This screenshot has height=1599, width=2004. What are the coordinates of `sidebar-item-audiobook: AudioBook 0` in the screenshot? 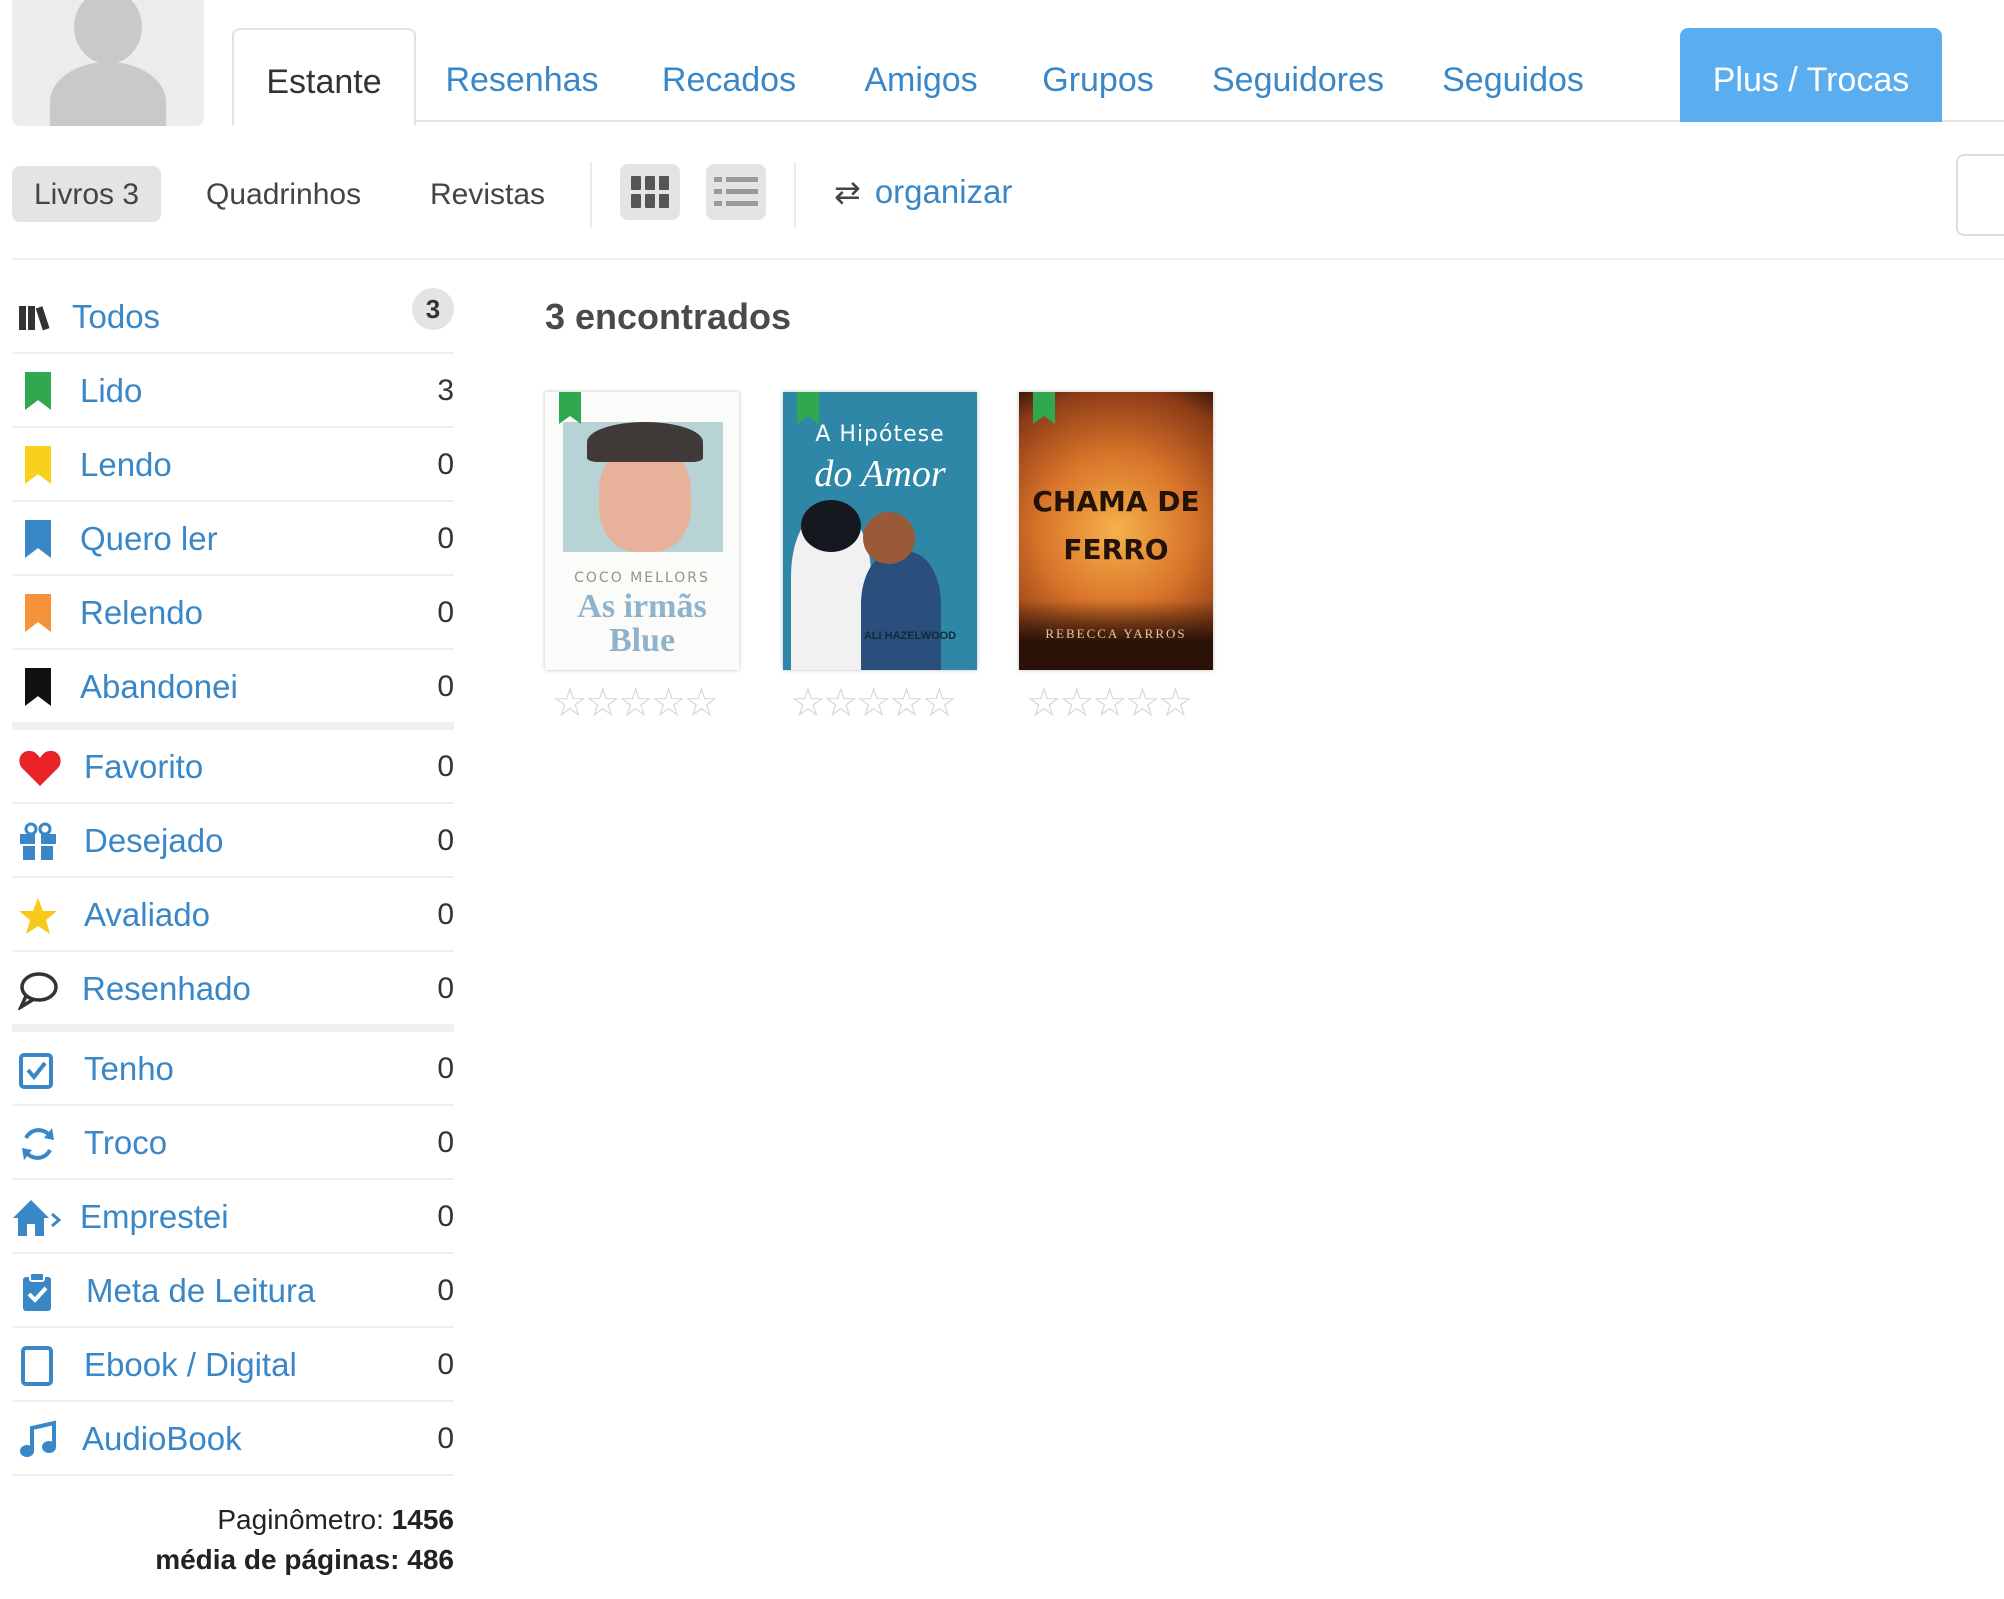 It's located at (233, 1439).